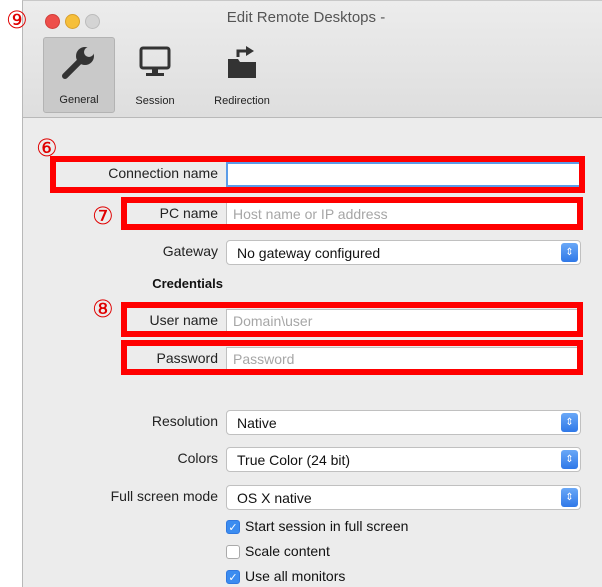  What do you see at coordinates (79, 100) in the screenshot?
I see `tab-general-label: General` at bounding box center [79, 100].